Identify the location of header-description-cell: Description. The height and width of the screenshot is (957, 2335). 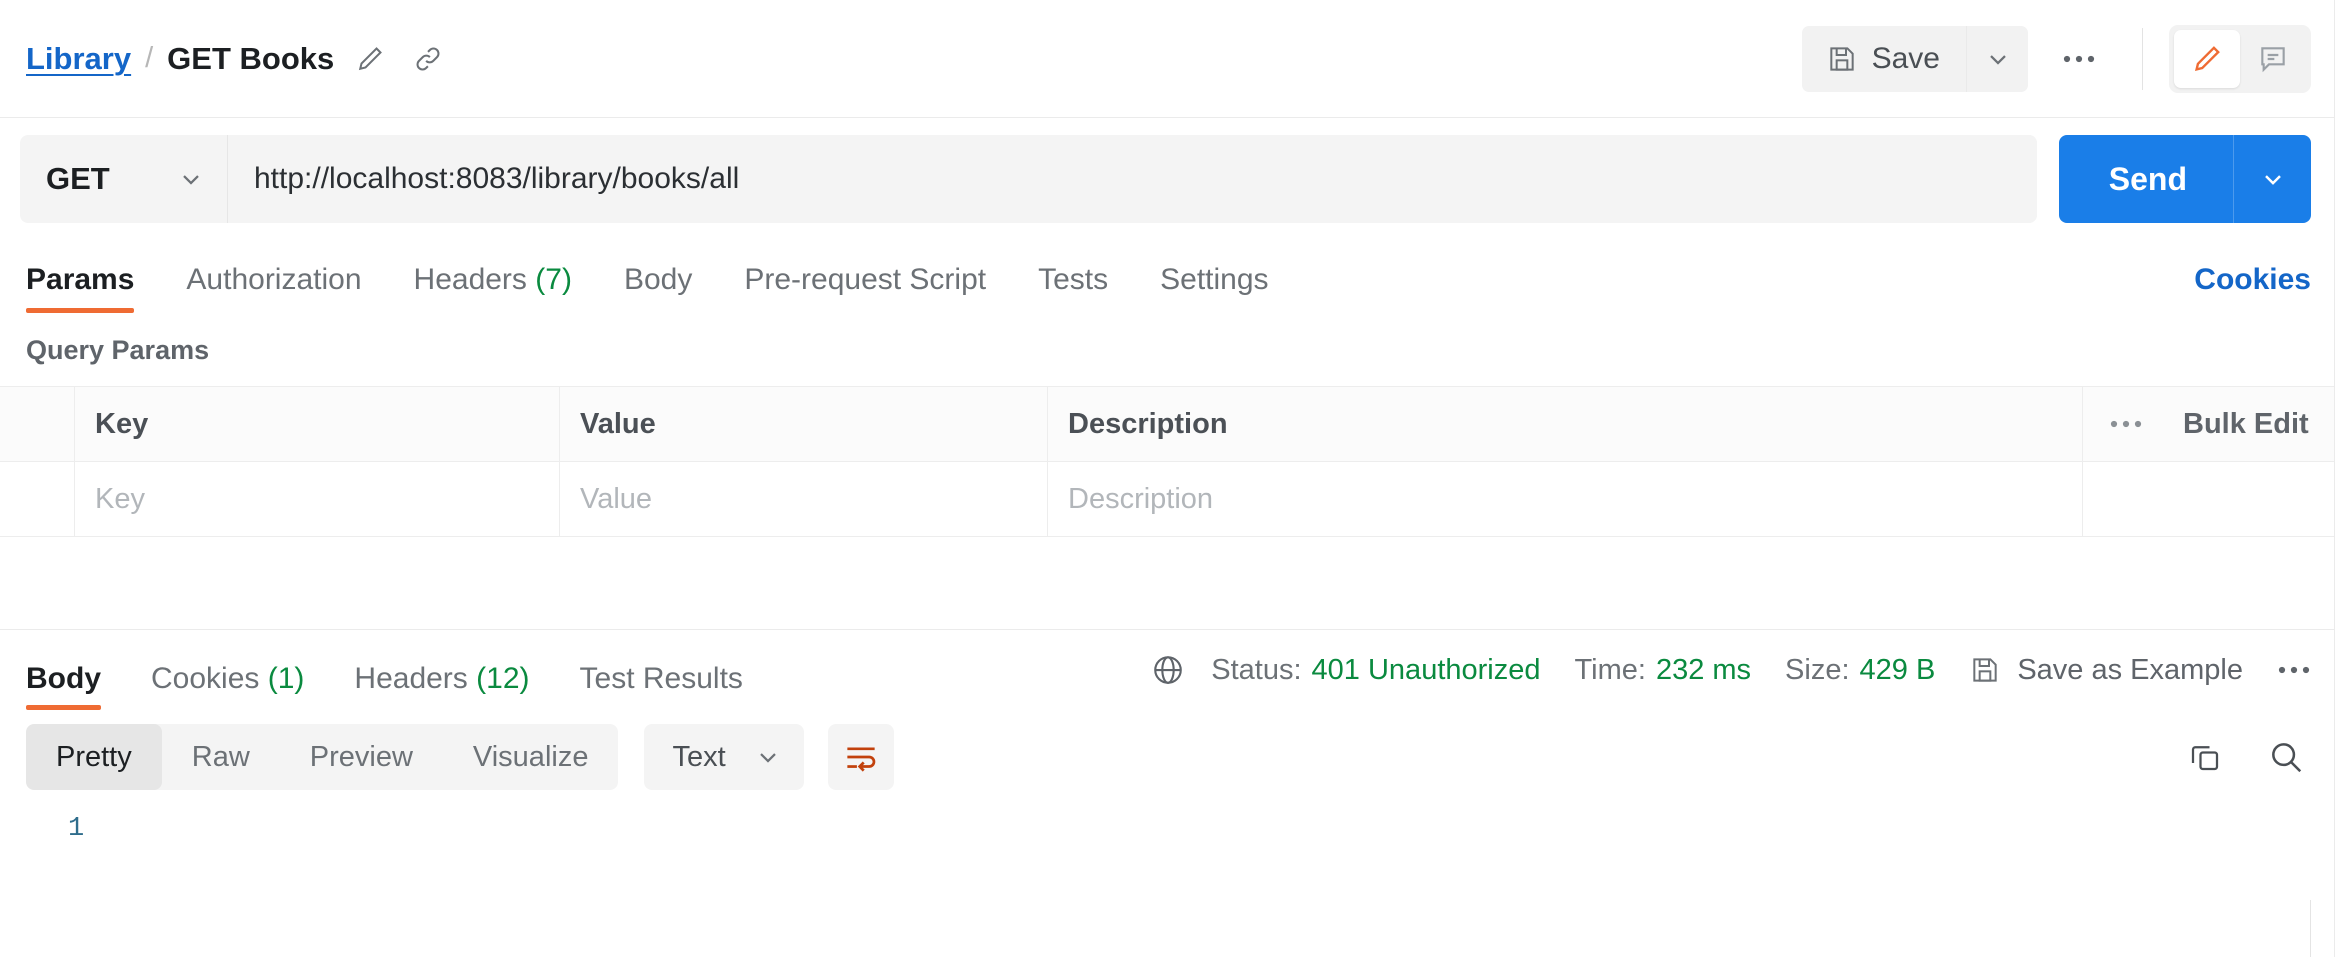
(1565, 424).